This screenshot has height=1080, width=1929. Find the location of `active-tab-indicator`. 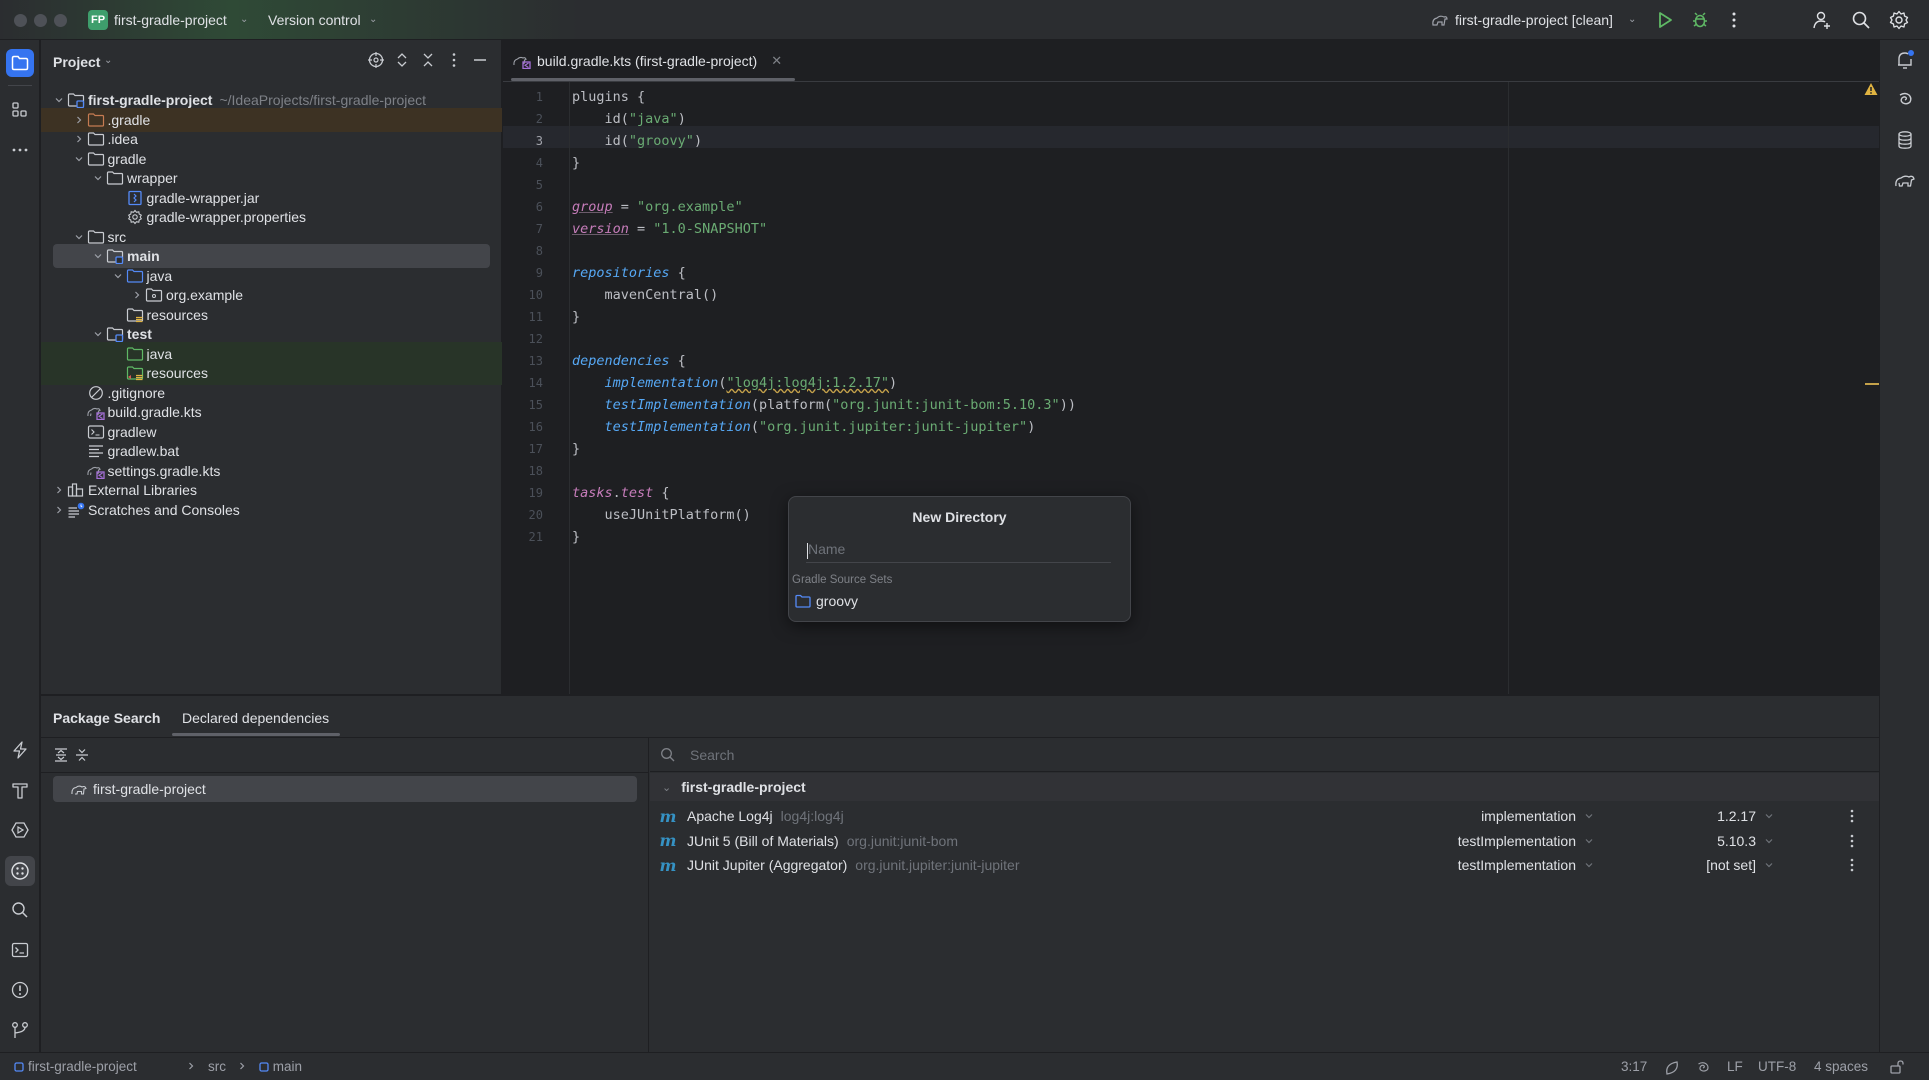

active-tab-indicator is located at coordinates (256, 734).